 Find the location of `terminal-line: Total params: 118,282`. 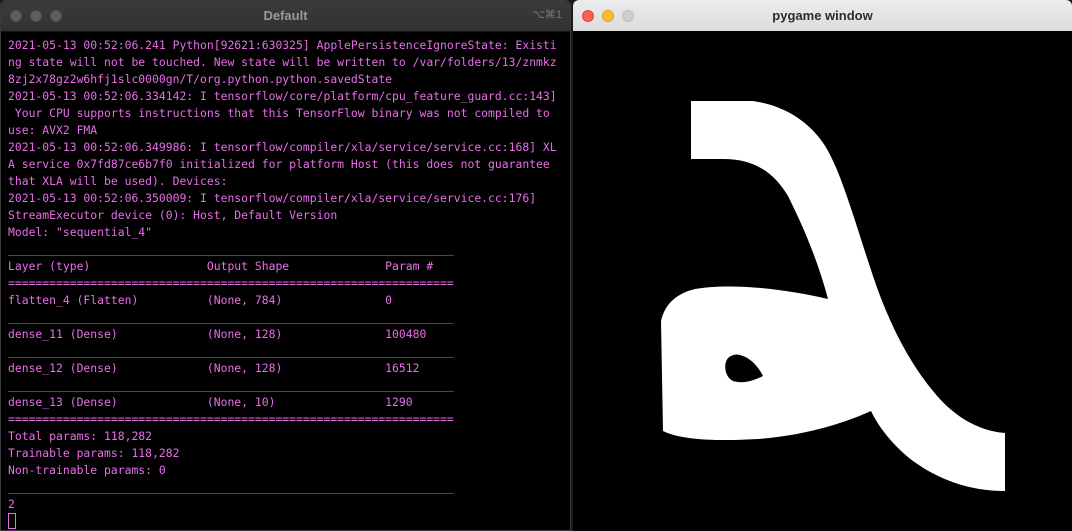

terminal-line: Total params: 118,282 is located at coordinates (80, 436).